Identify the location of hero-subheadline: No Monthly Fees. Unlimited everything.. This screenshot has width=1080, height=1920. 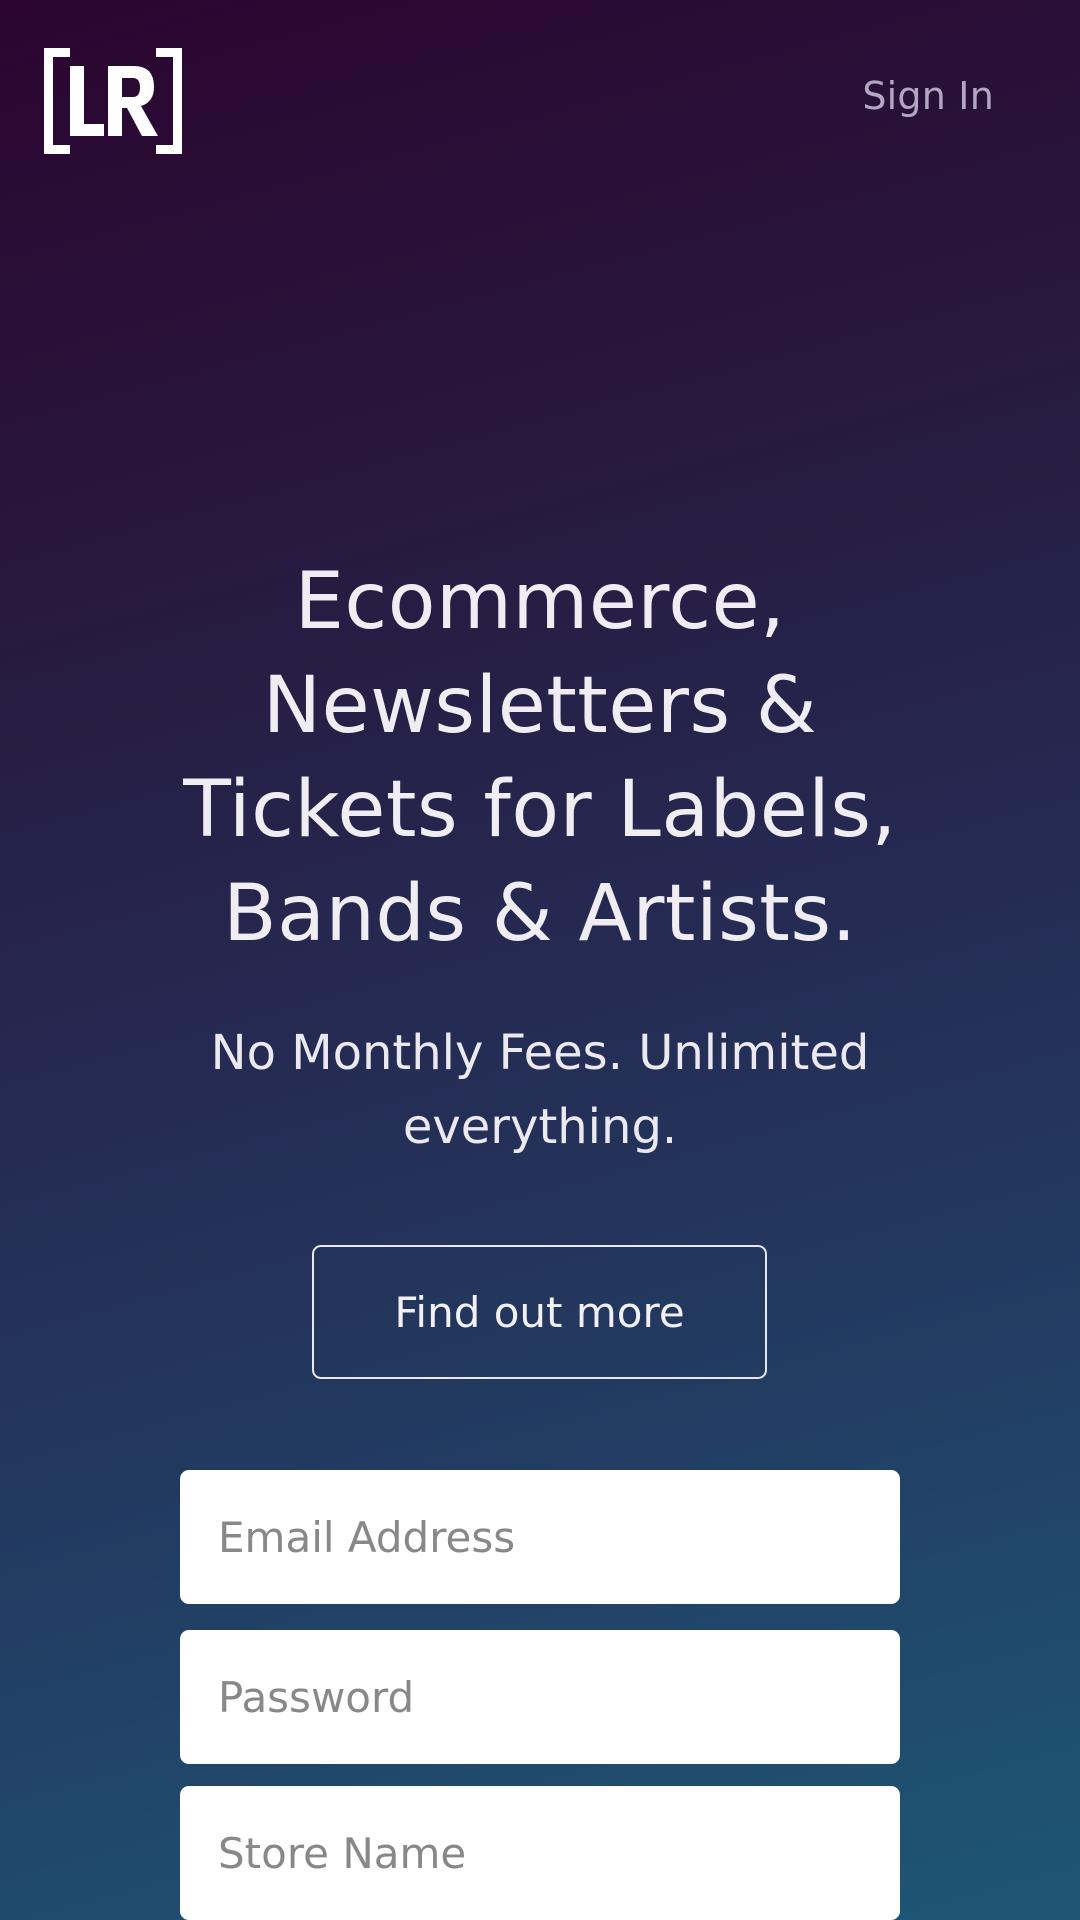
(540, 1090).